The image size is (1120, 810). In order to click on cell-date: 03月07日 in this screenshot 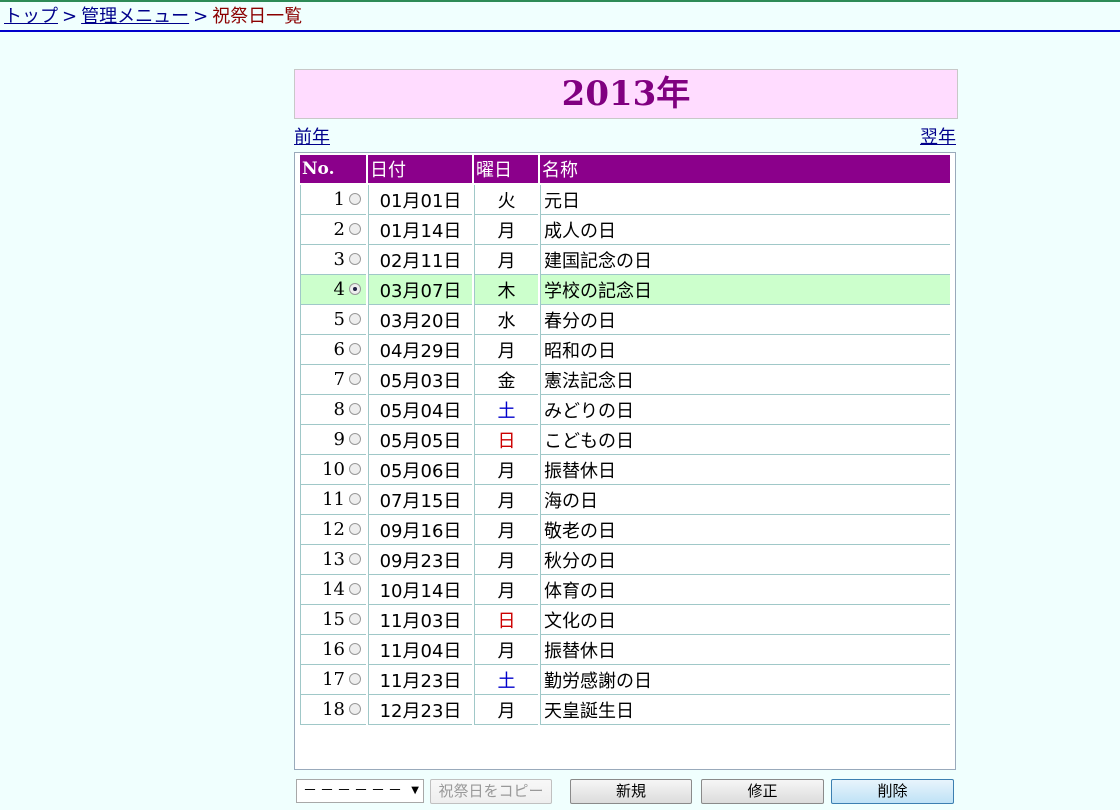, I will do `click(420, 290)`.